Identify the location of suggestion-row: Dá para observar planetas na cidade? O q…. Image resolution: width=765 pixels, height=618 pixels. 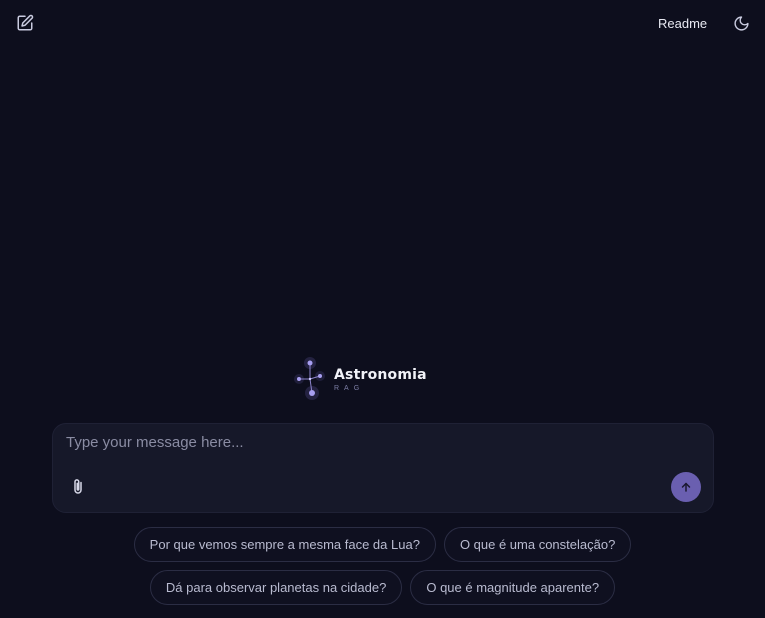
(382, 587).